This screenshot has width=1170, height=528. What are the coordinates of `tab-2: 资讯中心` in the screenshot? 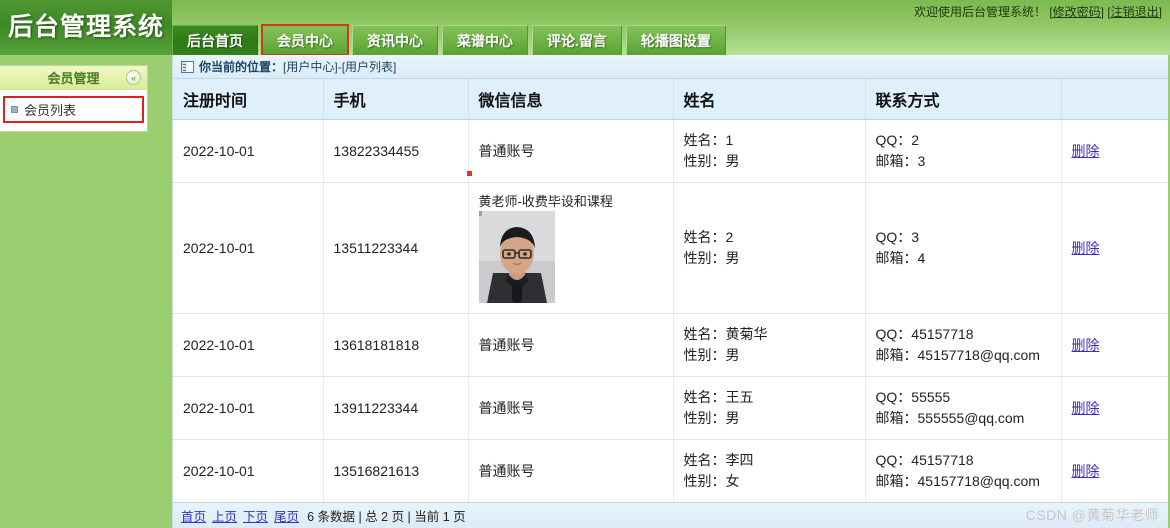 It's located at (395, 40).